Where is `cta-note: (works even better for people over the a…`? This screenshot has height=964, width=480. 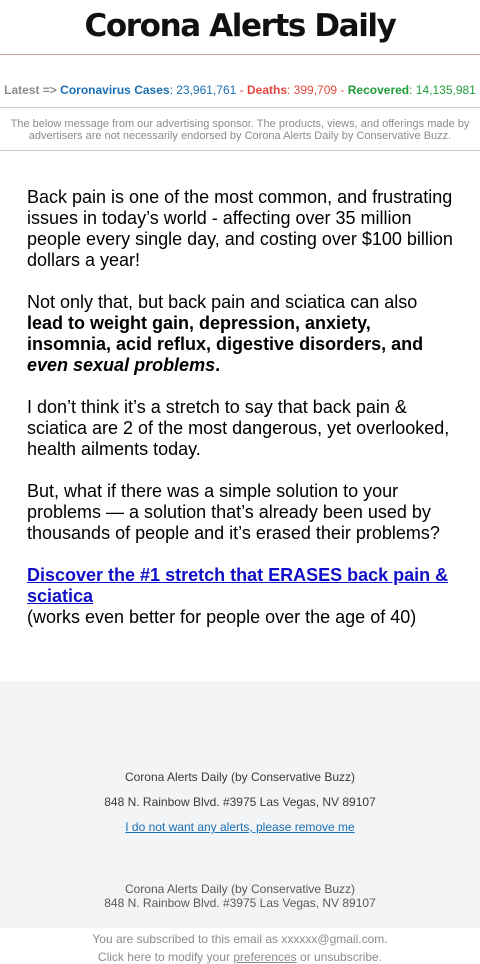 cta-note: (works even better for people over the a… is located at coordinates (222, 617).